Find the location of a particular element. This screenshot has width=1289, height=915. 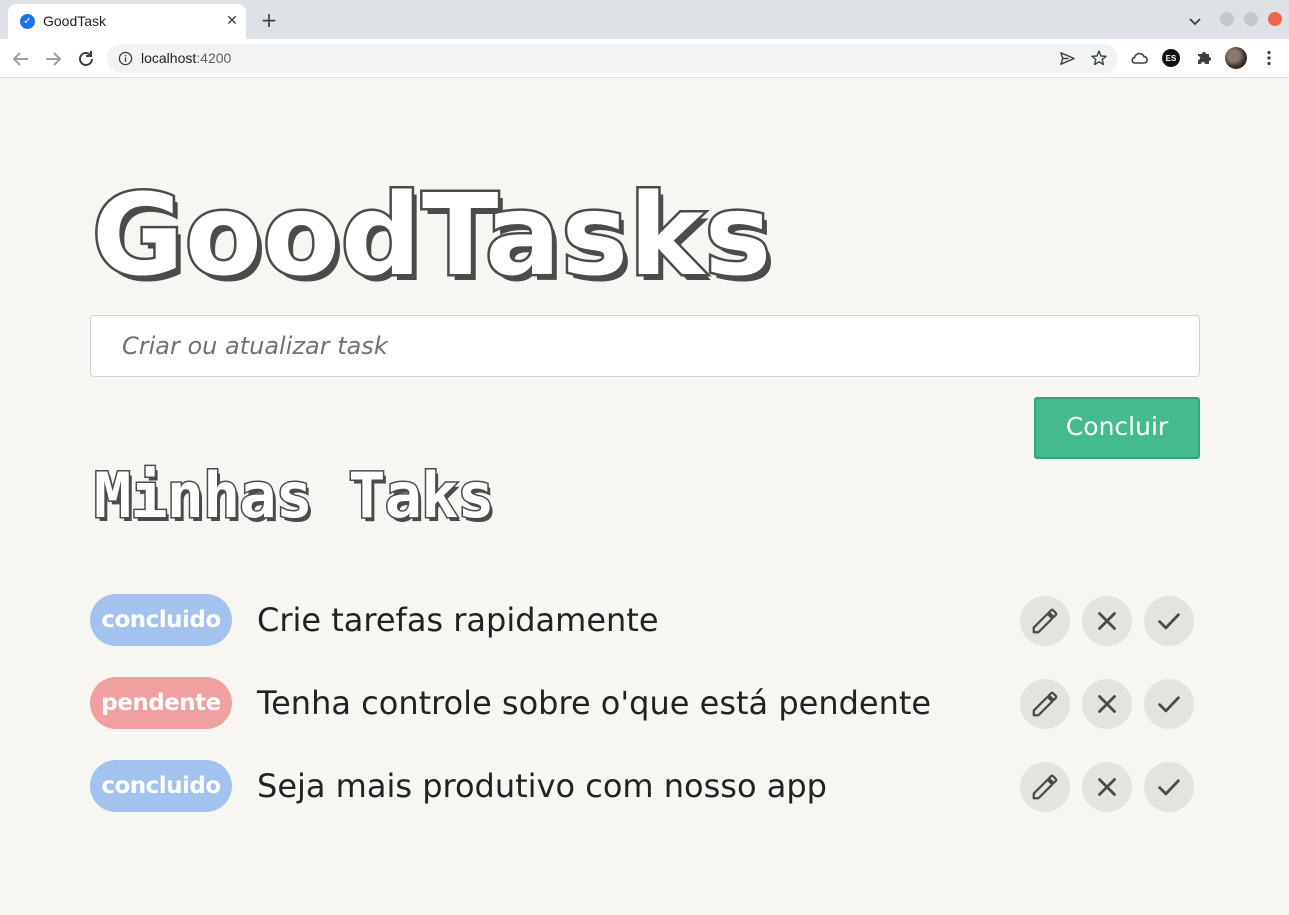

address-bar: localhost:4200 is located at coordinates (612, 58).